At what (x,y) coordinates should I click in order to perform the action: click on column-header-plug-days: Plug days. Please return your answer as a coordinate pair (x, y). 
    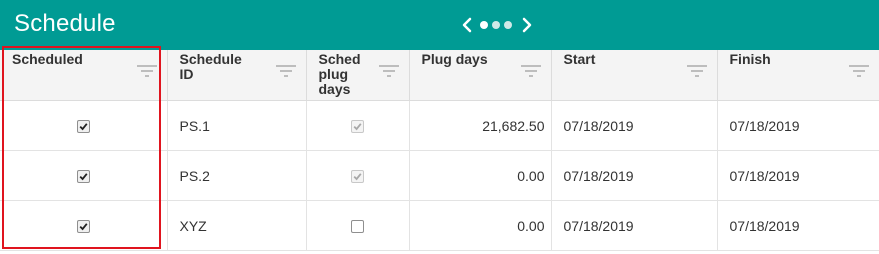
    Looking at the image, I should click on (480, 75).